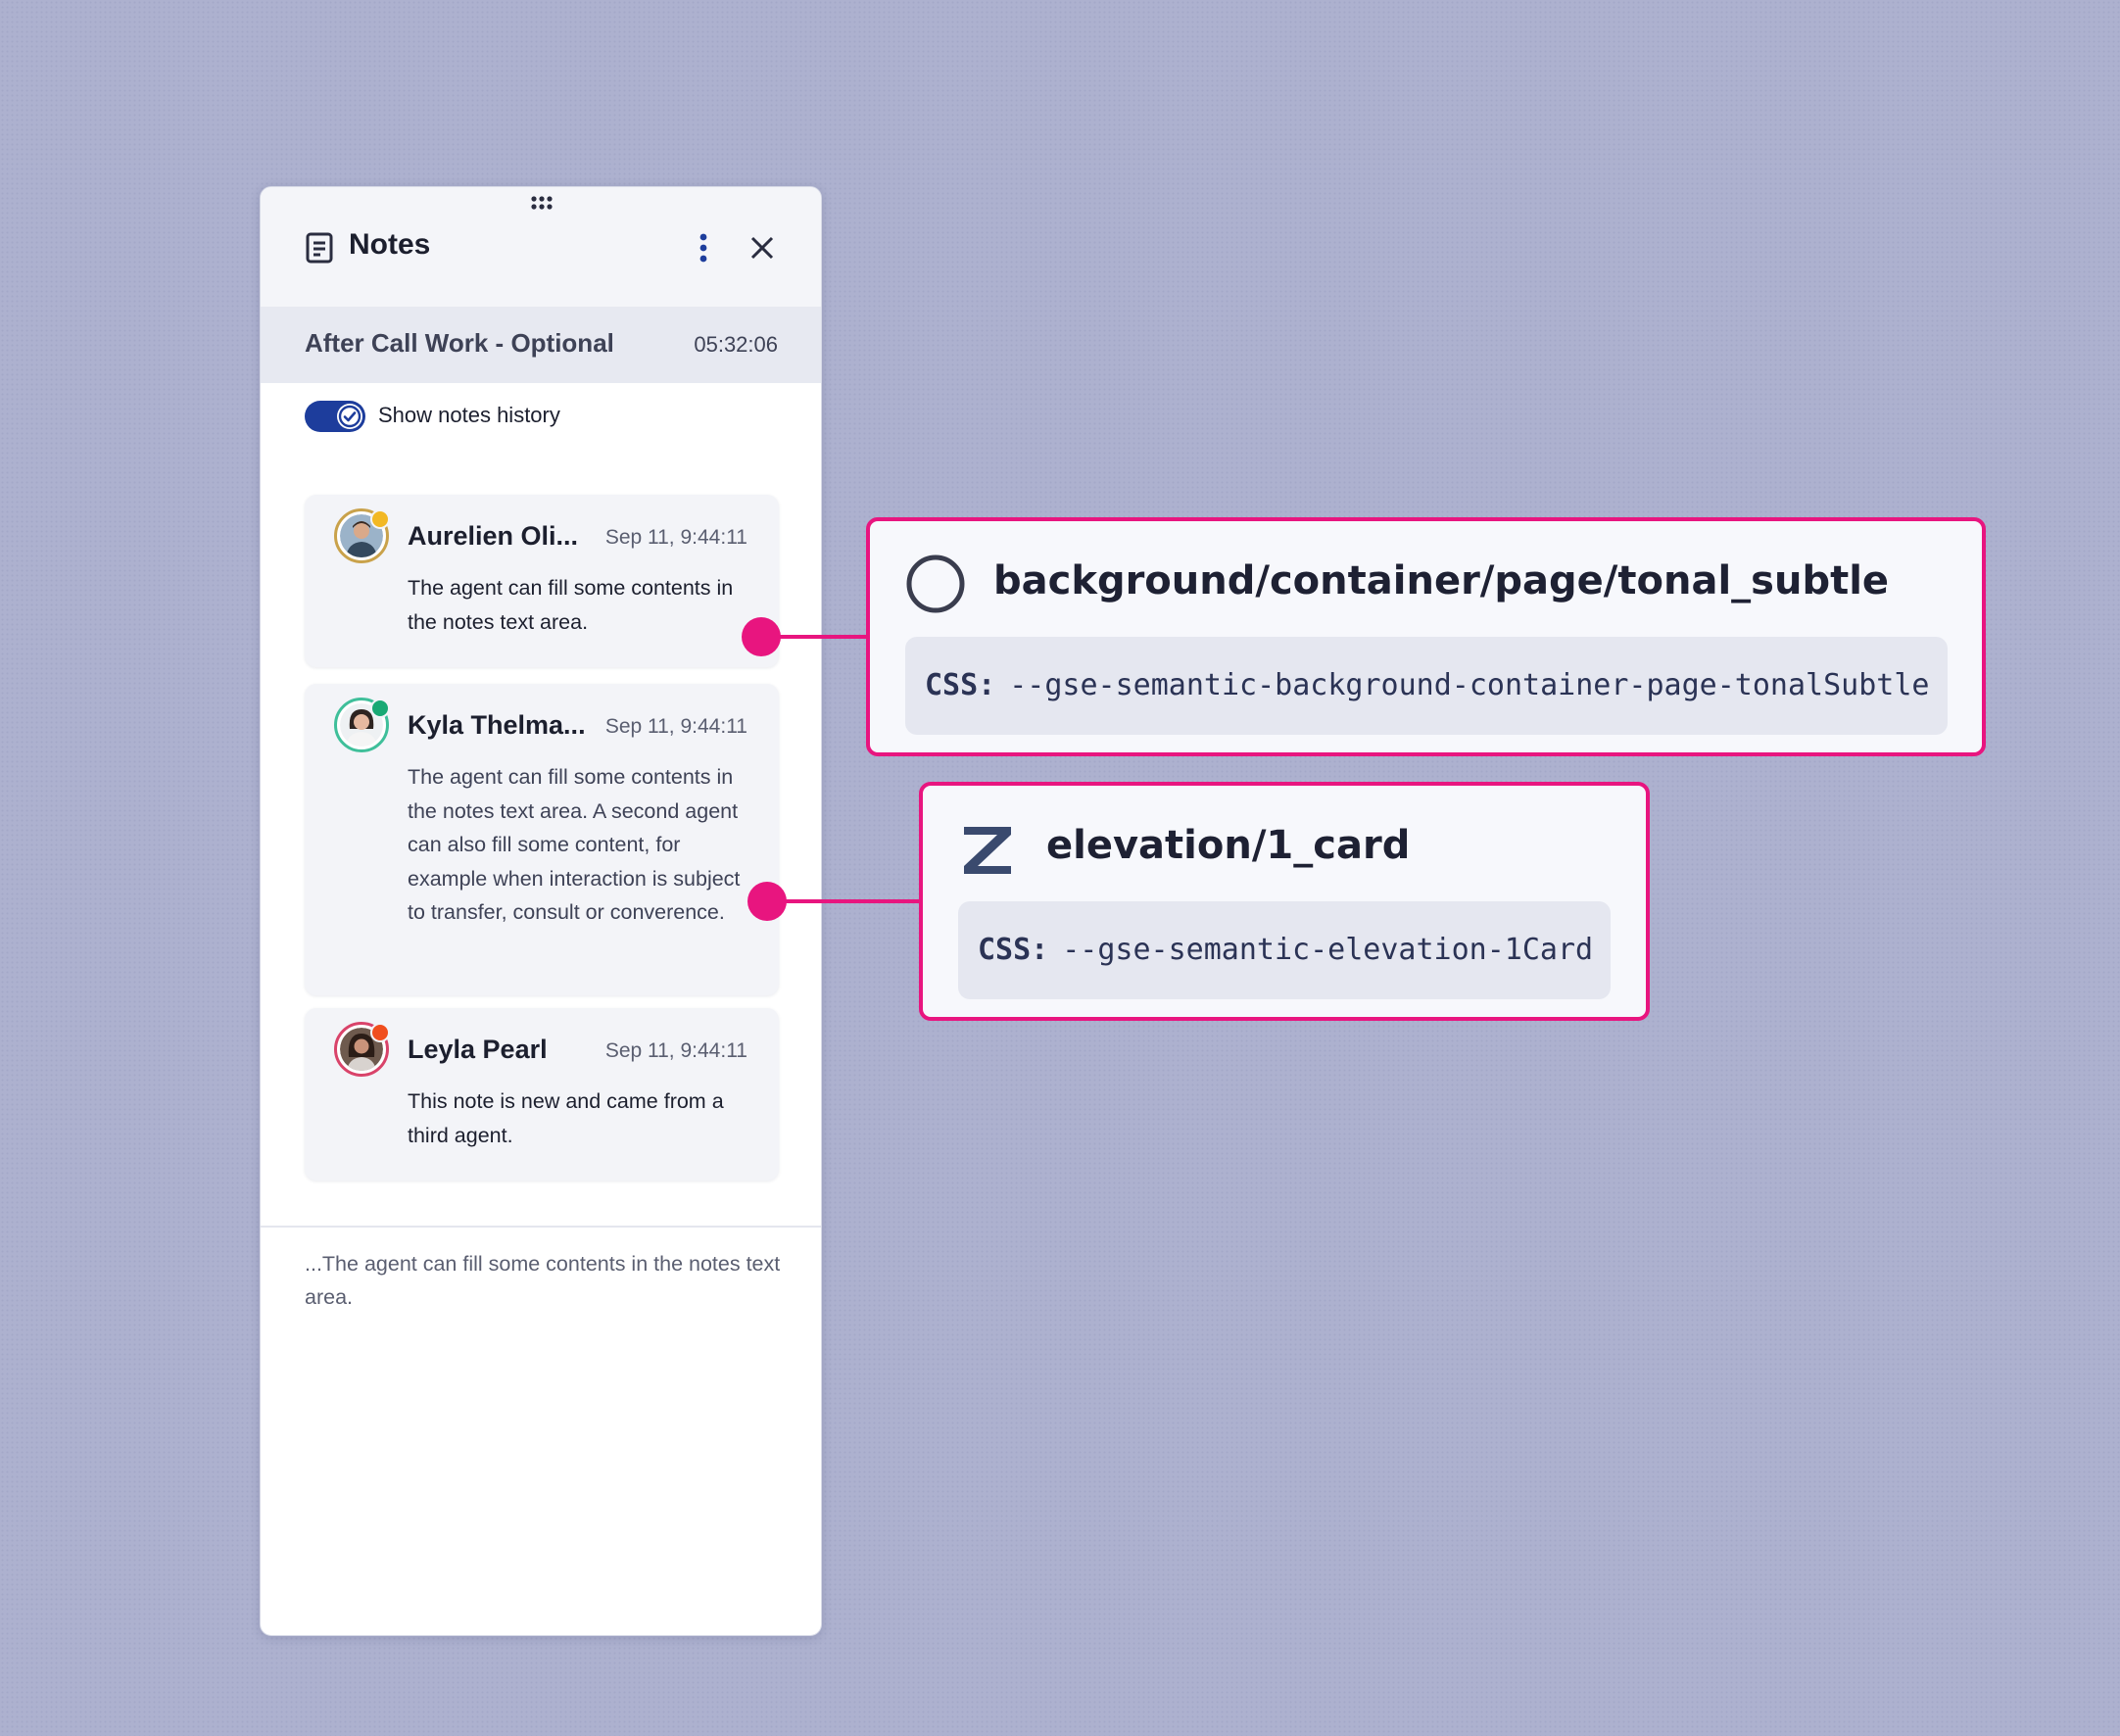 The image size is (2120, 1736). Describe the element at coordinates (460, 343) in the screenshot. I see `after-call-work-label: After Call Work - Optional` at that location.